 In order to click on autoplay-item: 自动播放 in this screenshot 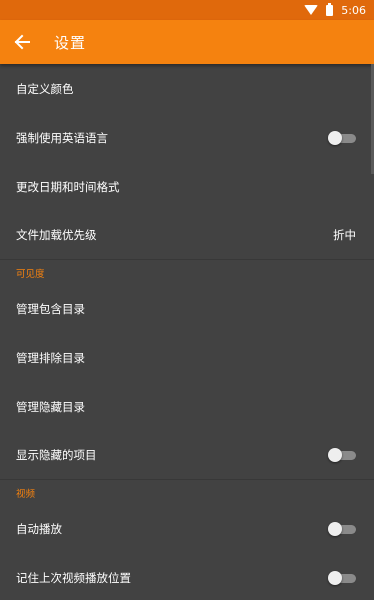, I will do `click(187, 528)`.